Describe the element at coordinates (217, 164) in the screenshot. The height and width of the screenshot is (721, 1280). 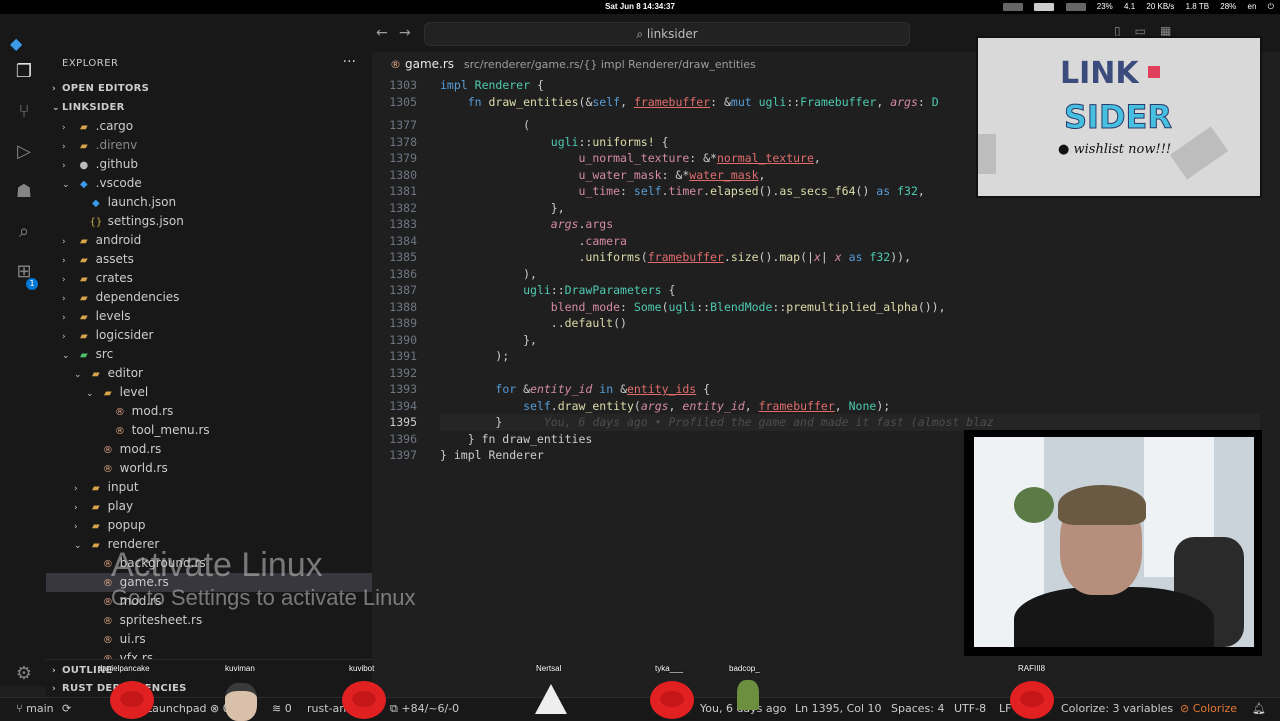
I see `tree-folder: › ● .github` at that location.